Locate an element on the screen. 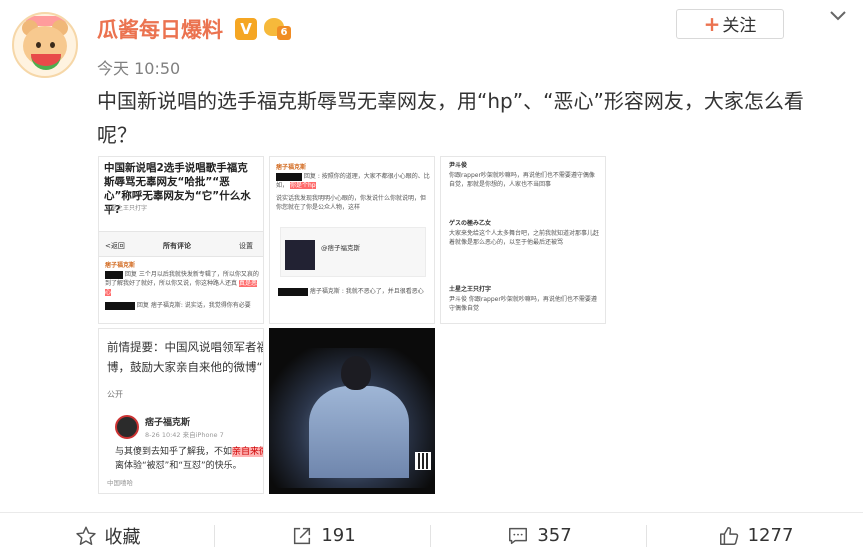  repost-count: 191 is located at coordinates (338, 535).